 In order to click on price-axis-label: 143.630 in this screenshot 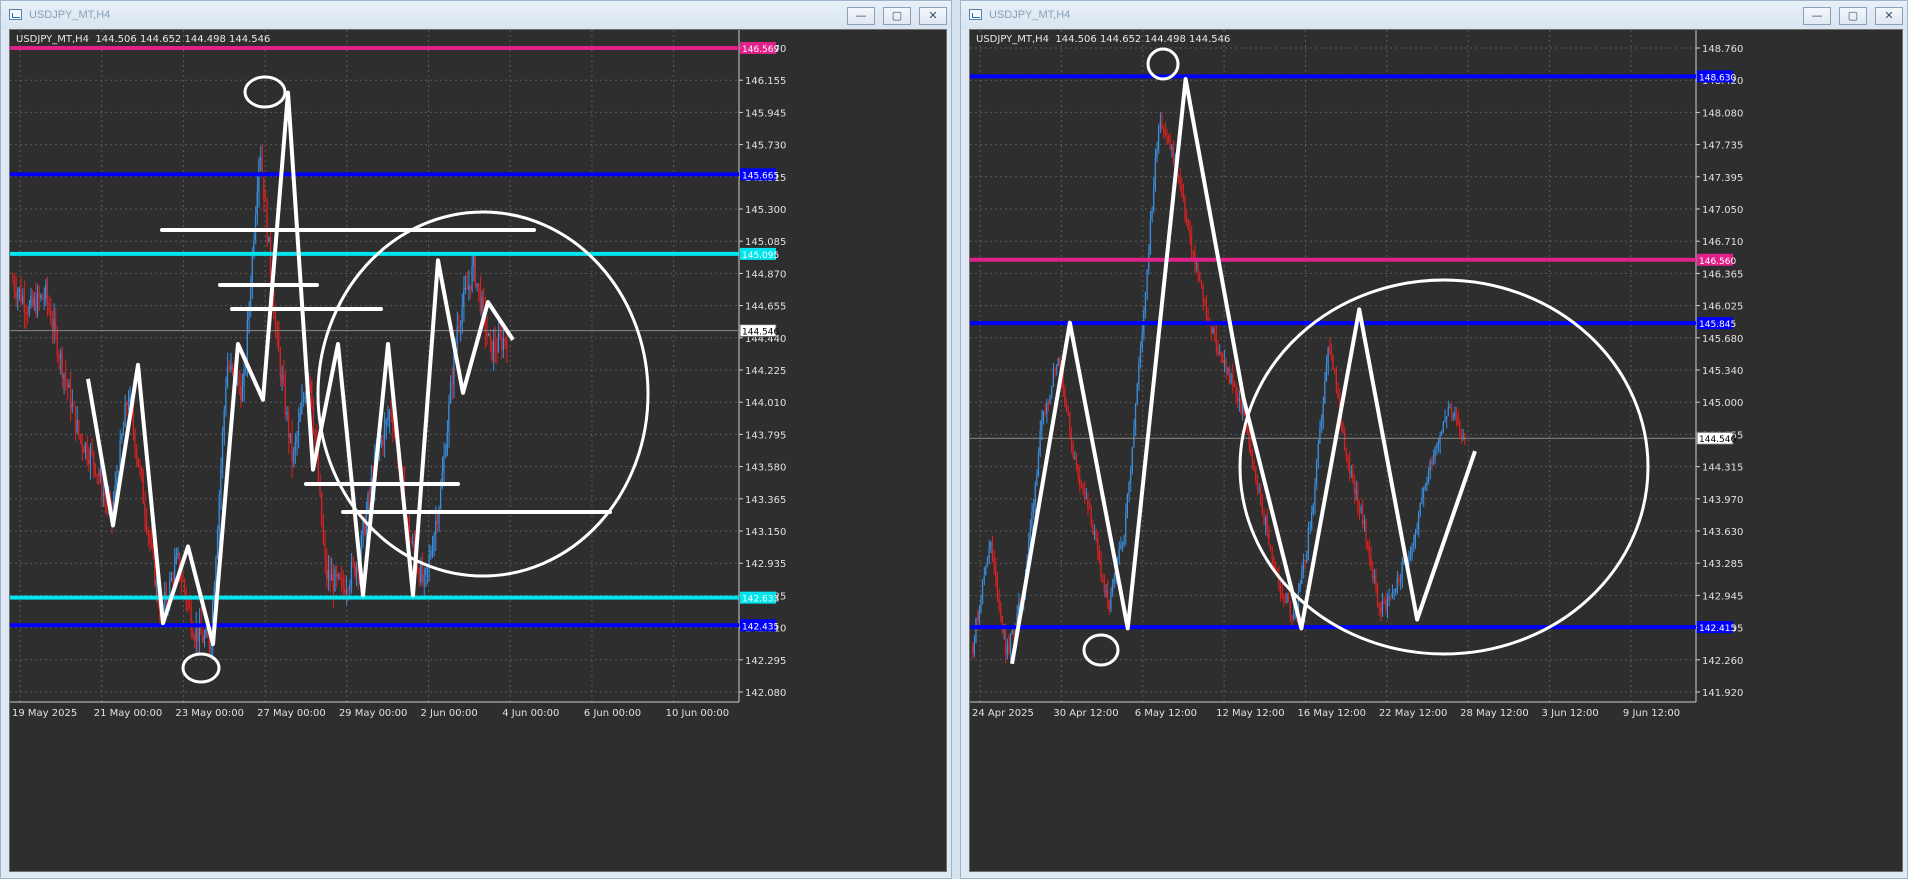, I will do `click(1722, 532)`.